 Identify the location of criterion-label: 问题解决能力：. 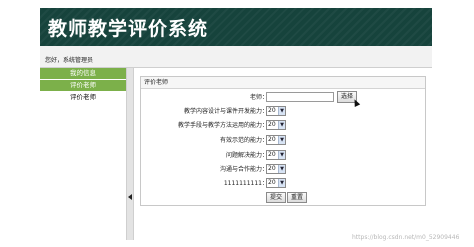
(246, 155).